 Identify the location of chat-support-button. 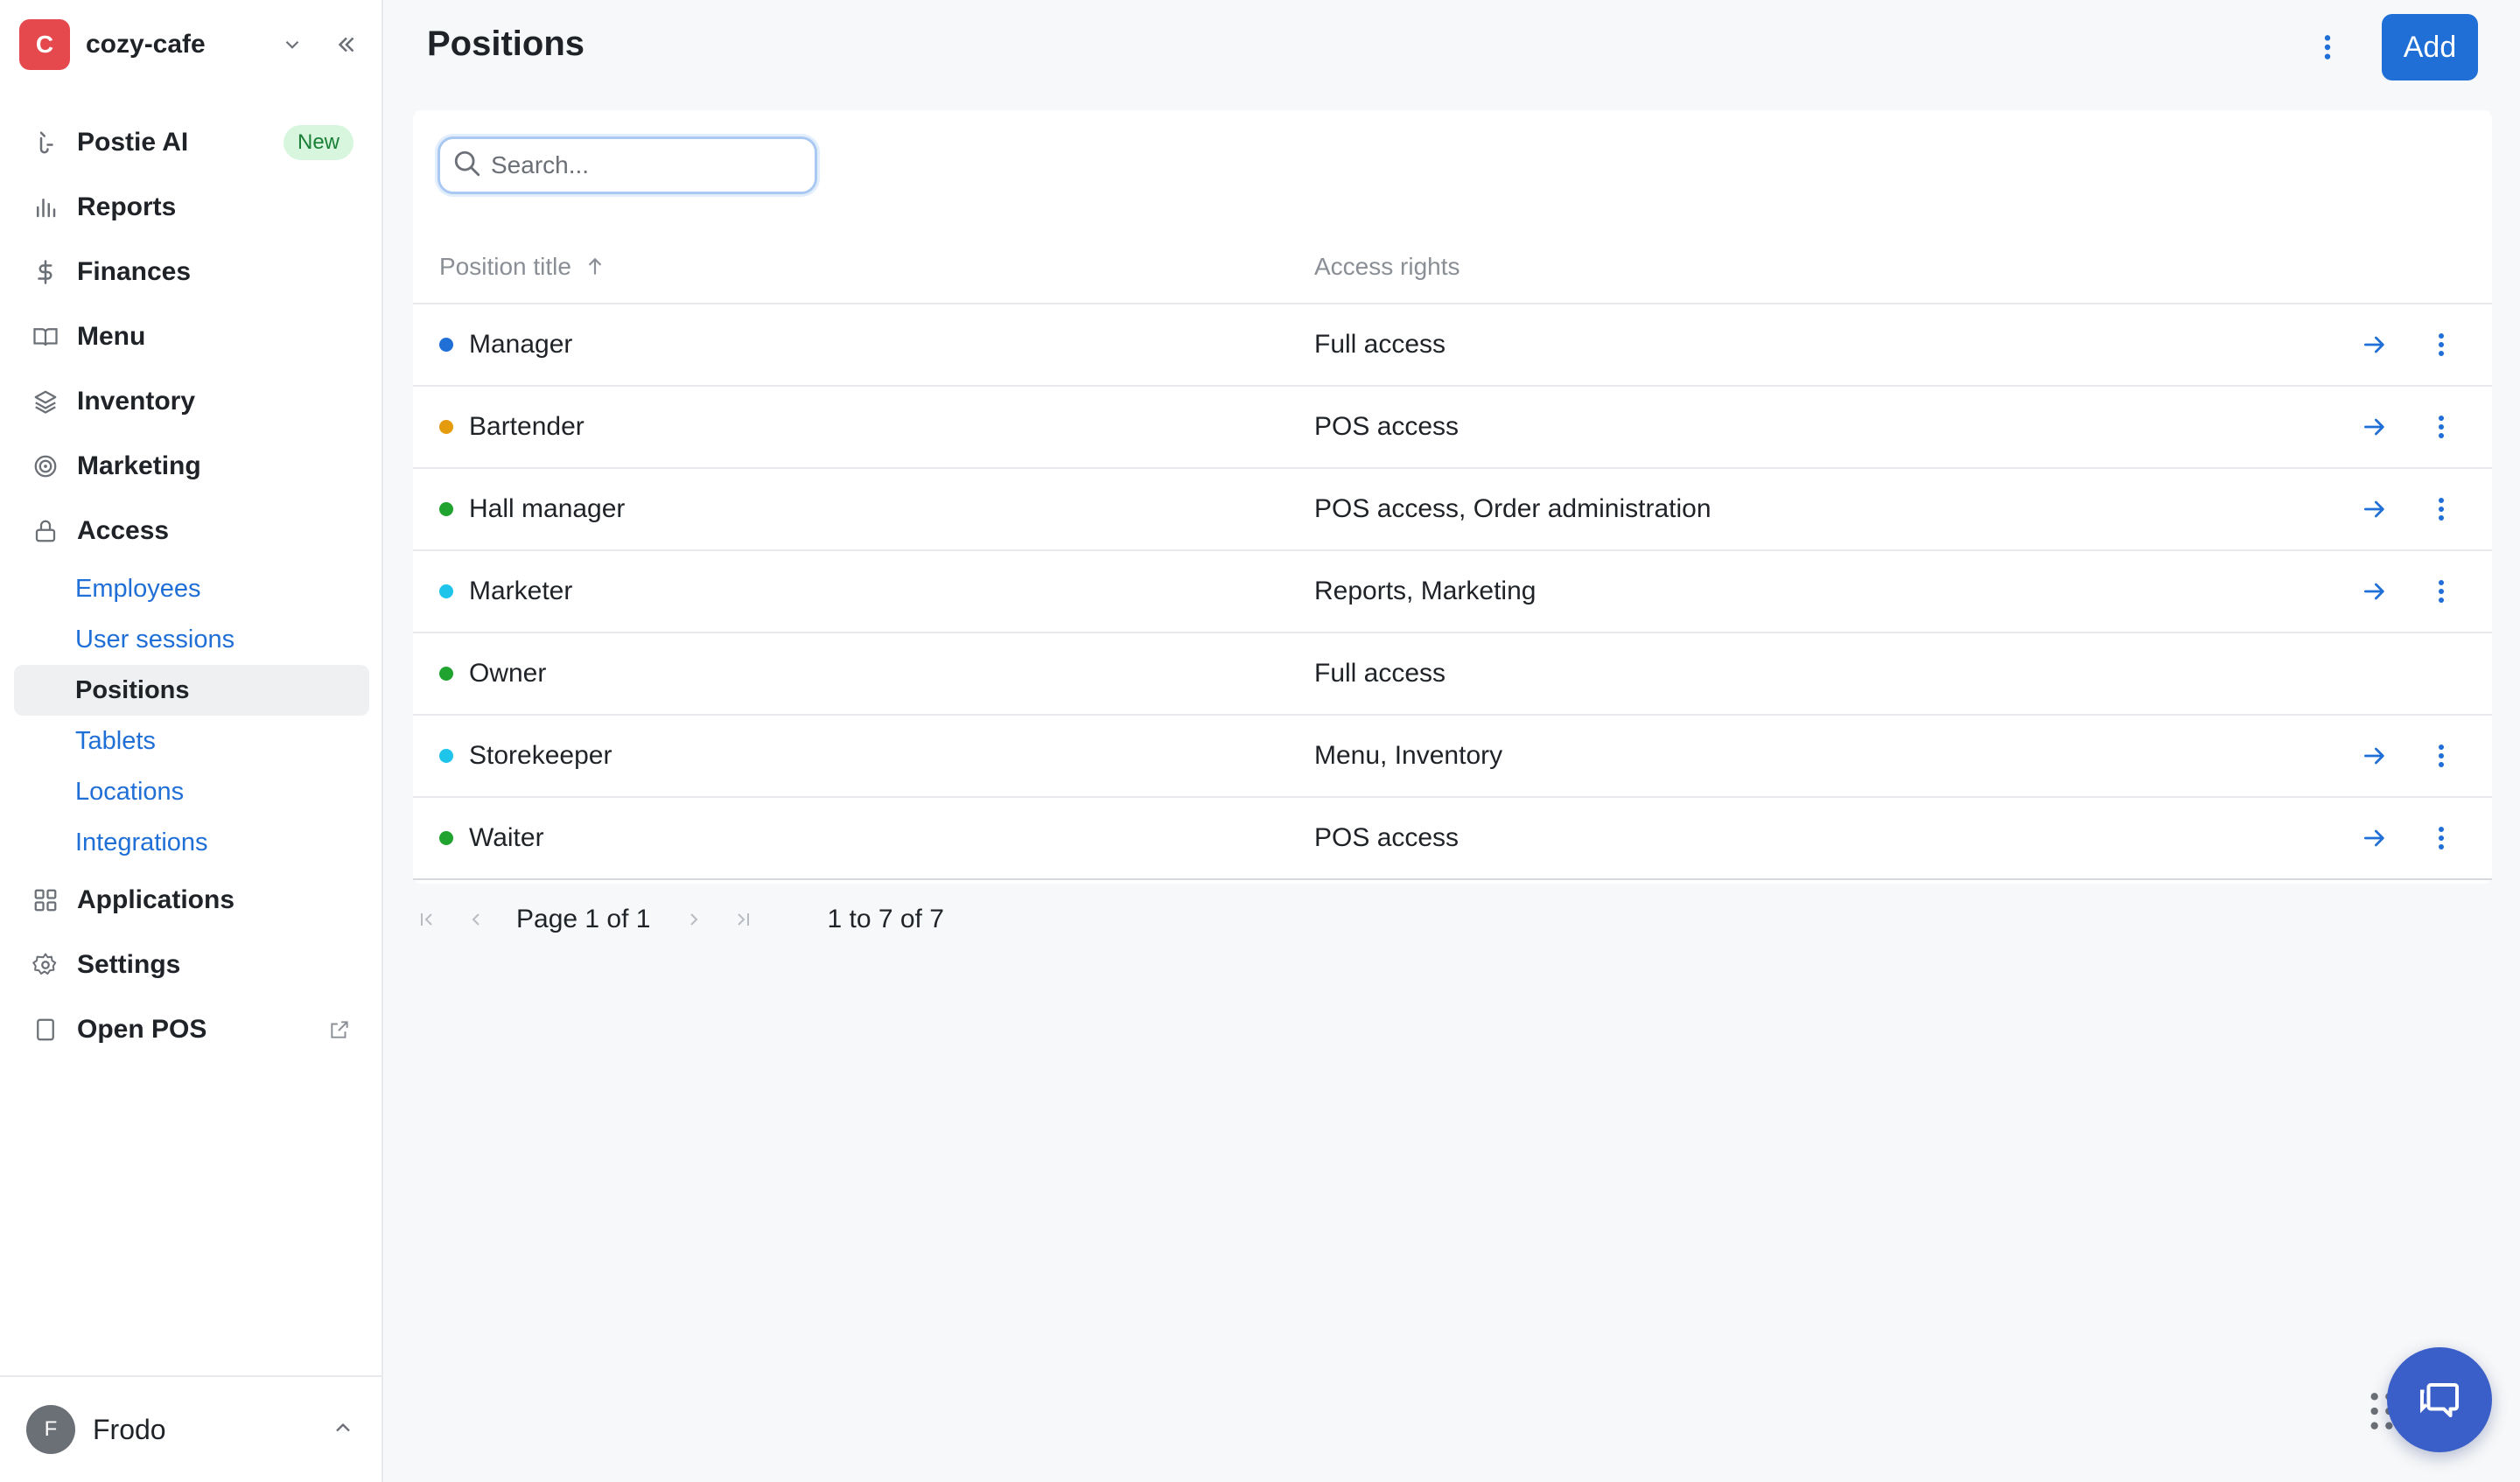
(2439, 1399).